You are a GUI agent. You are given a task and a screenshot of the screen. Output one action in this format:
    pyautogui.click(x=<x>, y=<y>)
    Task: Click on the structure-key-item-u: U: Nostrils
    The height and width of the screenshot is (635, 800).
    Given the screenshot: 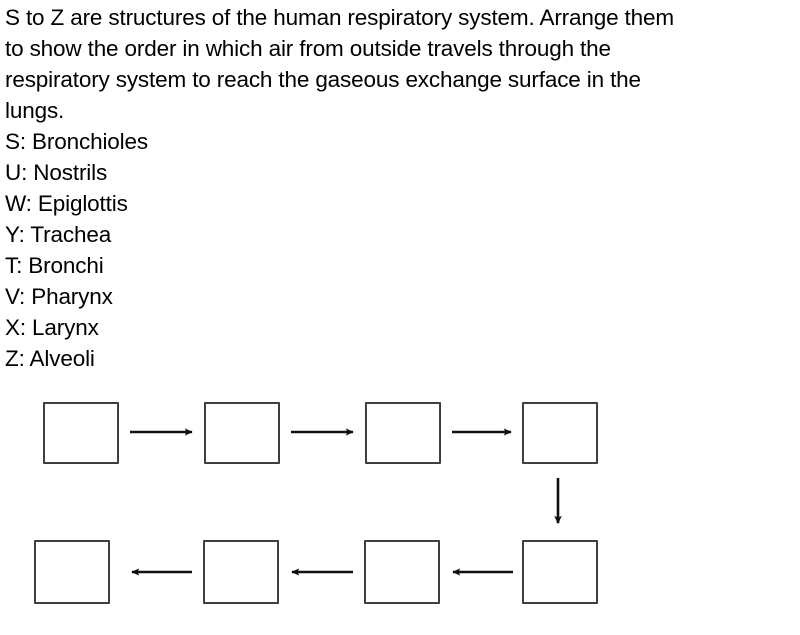 What is the action you would take?
    pyautogui.click(x=56, y=172)
    